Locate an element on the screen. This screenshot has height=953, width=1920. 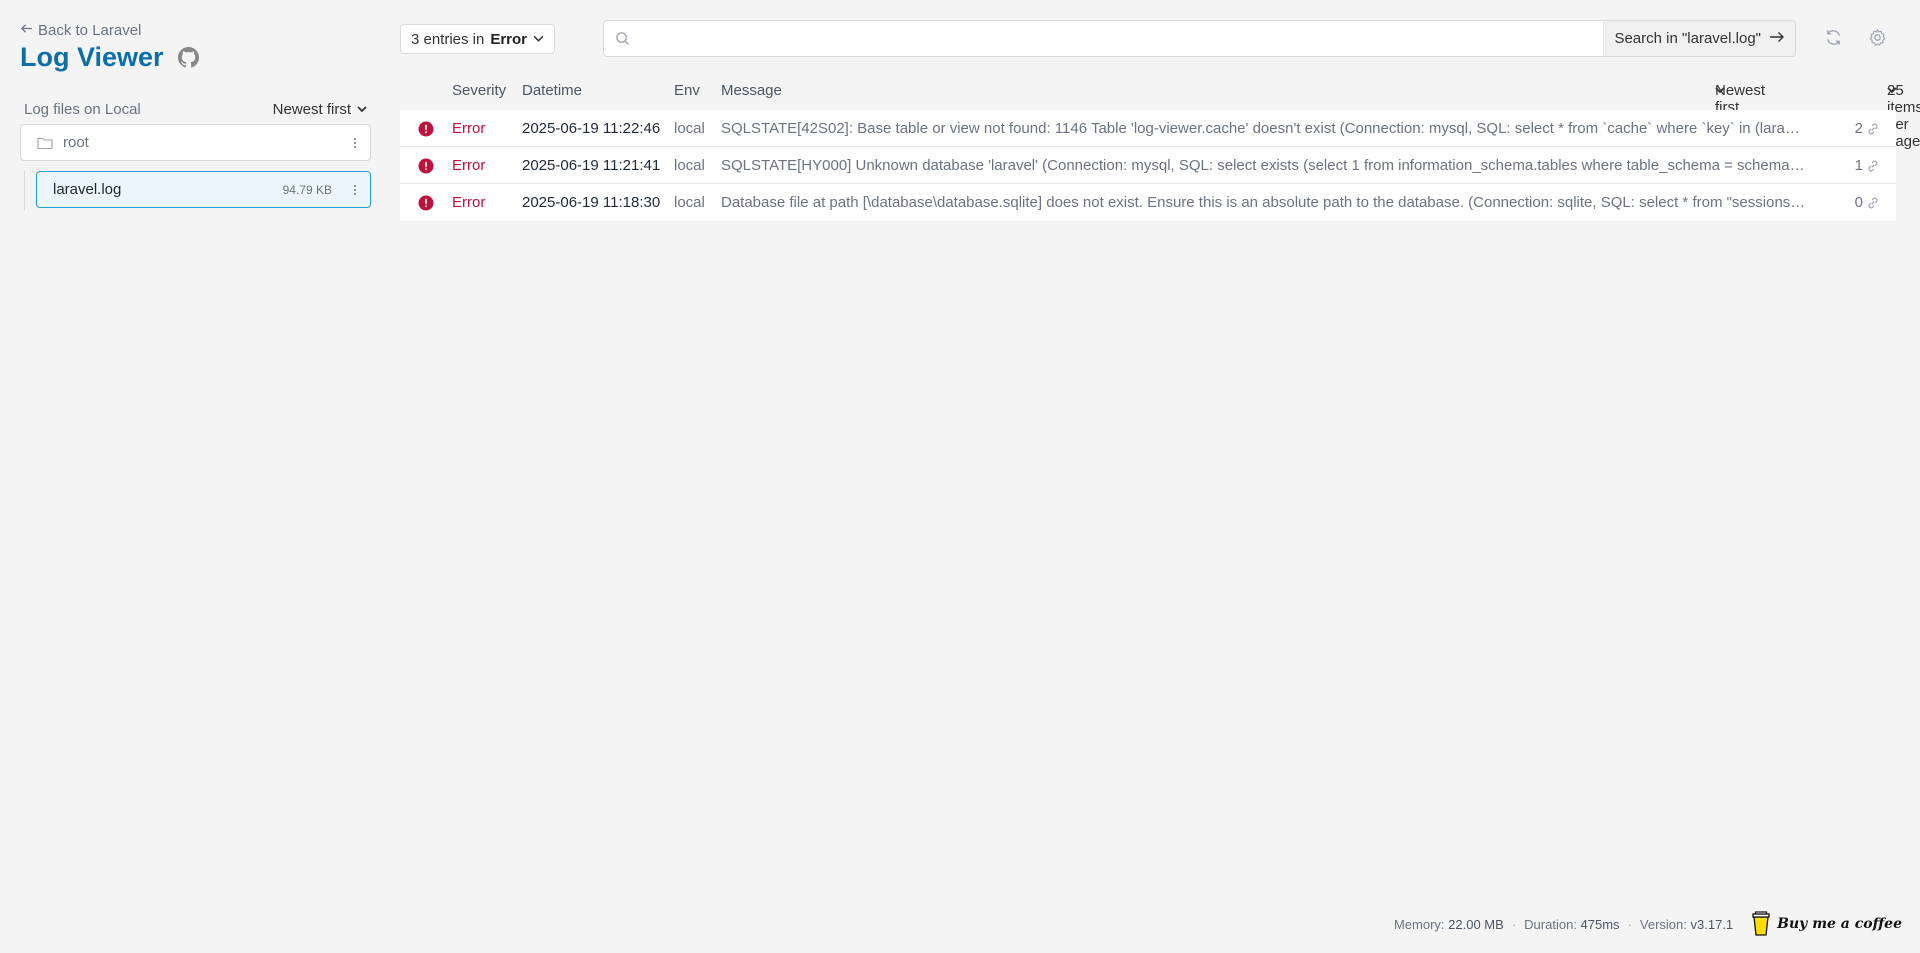
row-index: 2 is located at coordinates (1858, 128).